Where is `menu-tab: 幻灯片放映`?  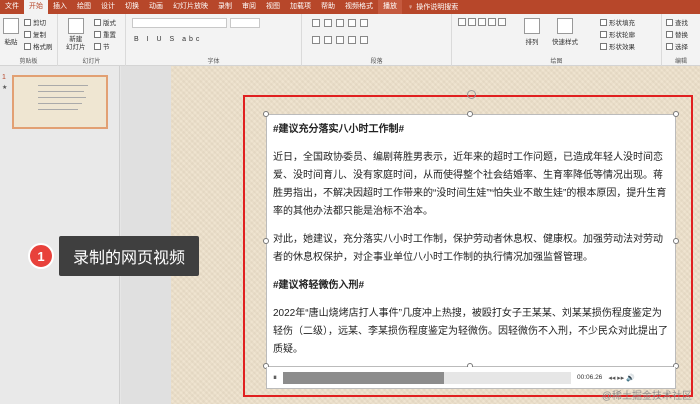
menu-tab: 幻灯片放映 is located at coordinates (190, 7).